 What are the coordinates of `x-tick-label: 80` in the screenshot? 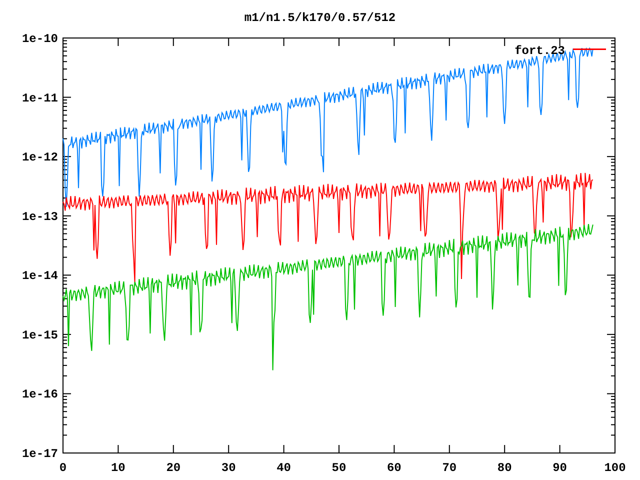 It's located at (504, 468).